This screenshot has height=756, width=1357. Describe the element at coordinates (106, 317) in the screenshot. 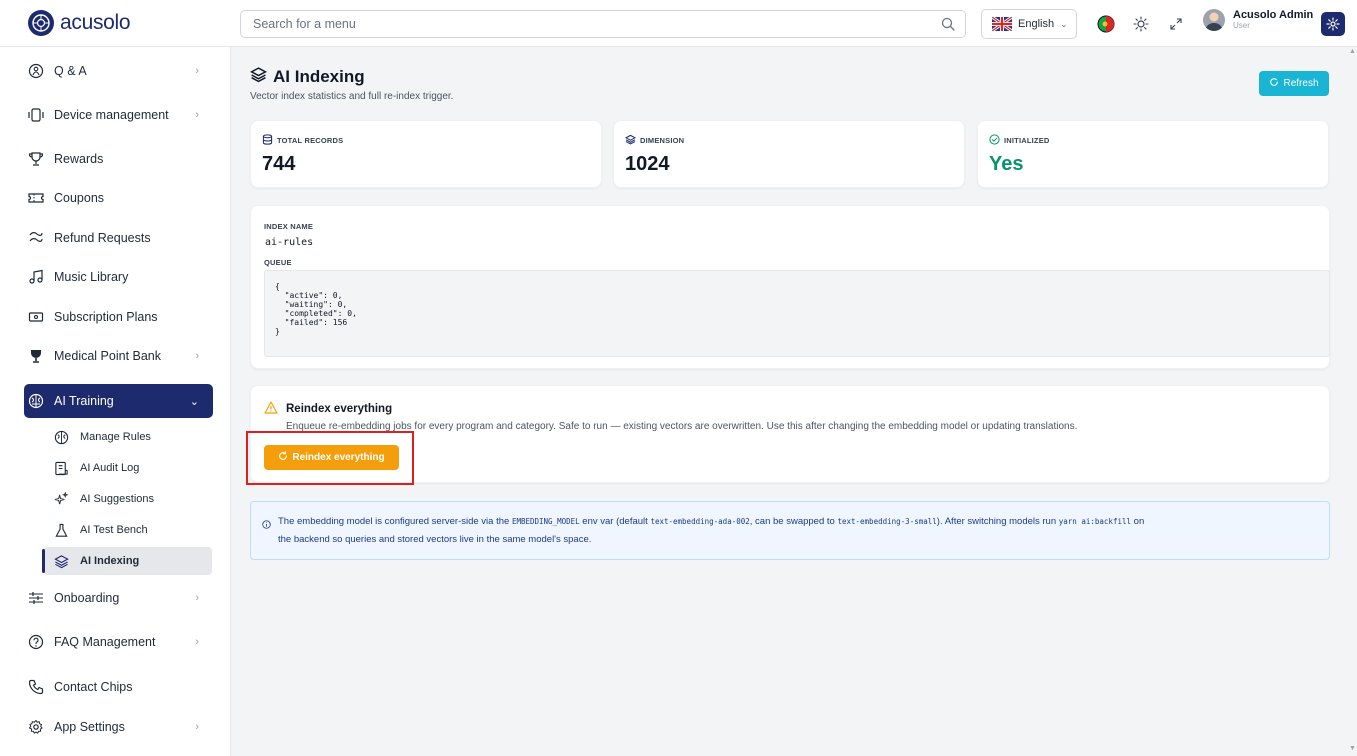

I see `sidebar-item-label: Subscription Plans` at that location.